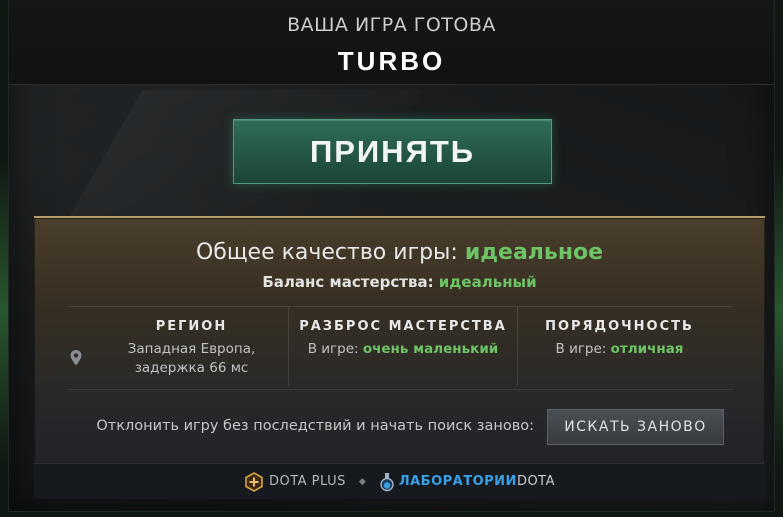 This screenshot has width=783, height=517. What do you see at coordinates (307, 481) in the screenshot?
I see `dota-plus-label: DOTA PLUS` at bounding box center [307, 481].